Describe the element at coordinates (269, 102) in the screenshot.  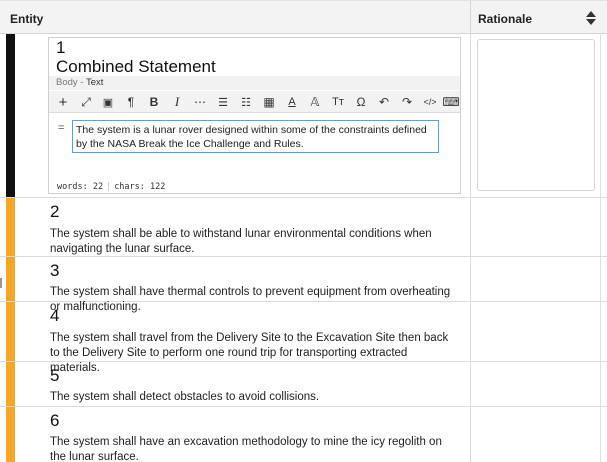
I see `table-icon: ▦` at that location.